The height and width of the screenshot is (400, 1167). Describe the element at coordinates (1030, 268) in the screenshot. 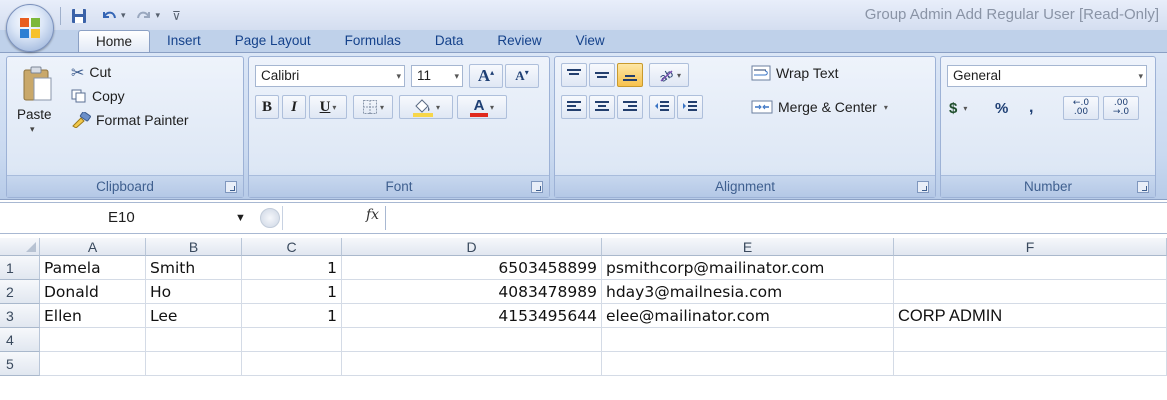

I see `cell-f1` at that location.